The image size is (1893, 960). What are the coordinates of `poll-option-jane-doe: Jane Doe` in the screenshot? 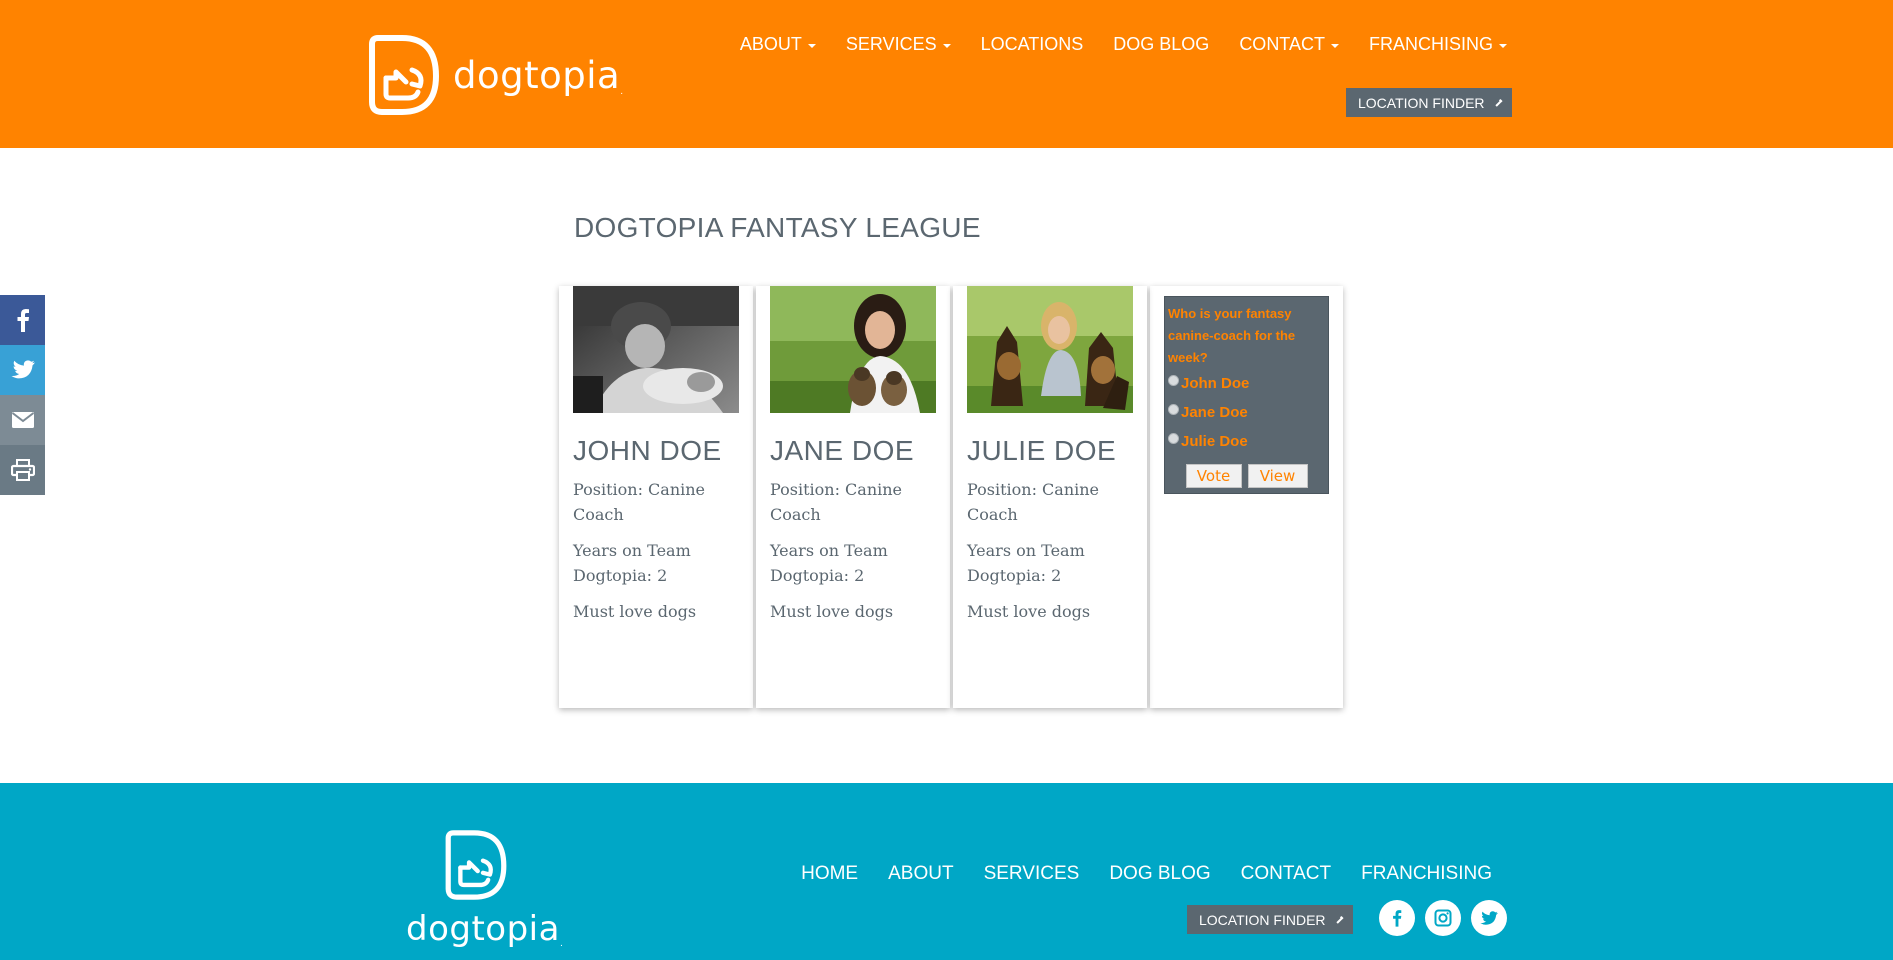 It's located at (1246, 412).